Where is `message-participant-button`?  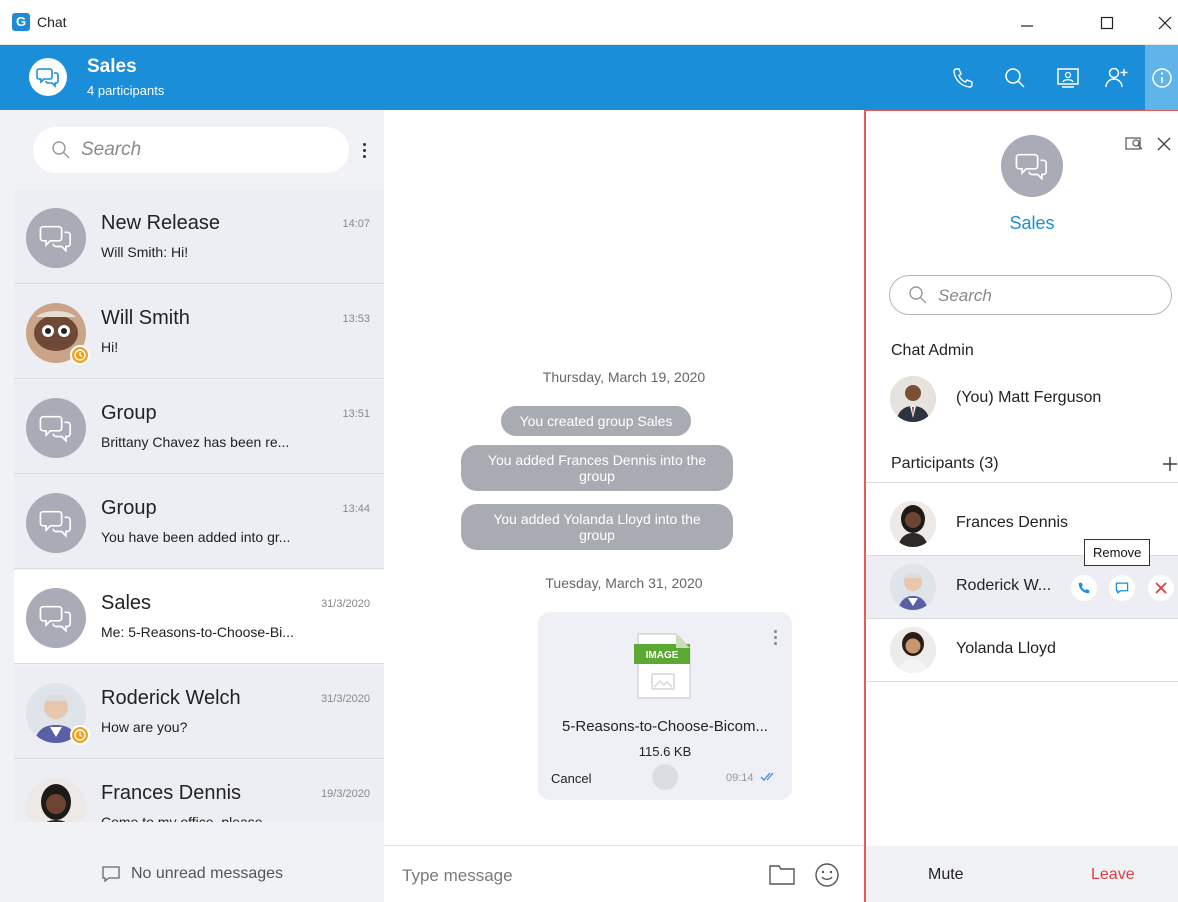 message-participant-button is located at coordinates (1122, 588).